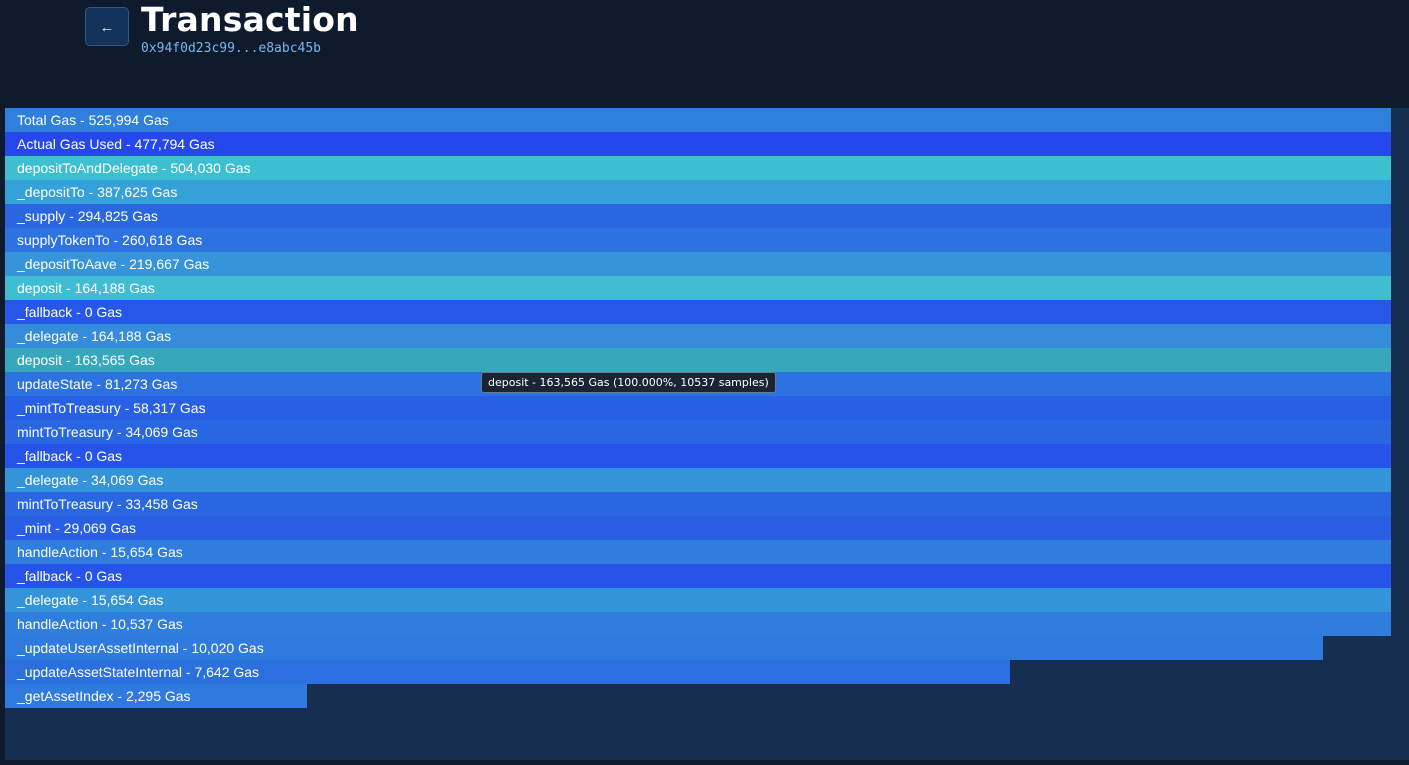  What do you see at coordinates (698, 288) in the screenshot?
I see `flamegraph-row: deposit - 164,188 Gas` at bounding box center [698, 288].